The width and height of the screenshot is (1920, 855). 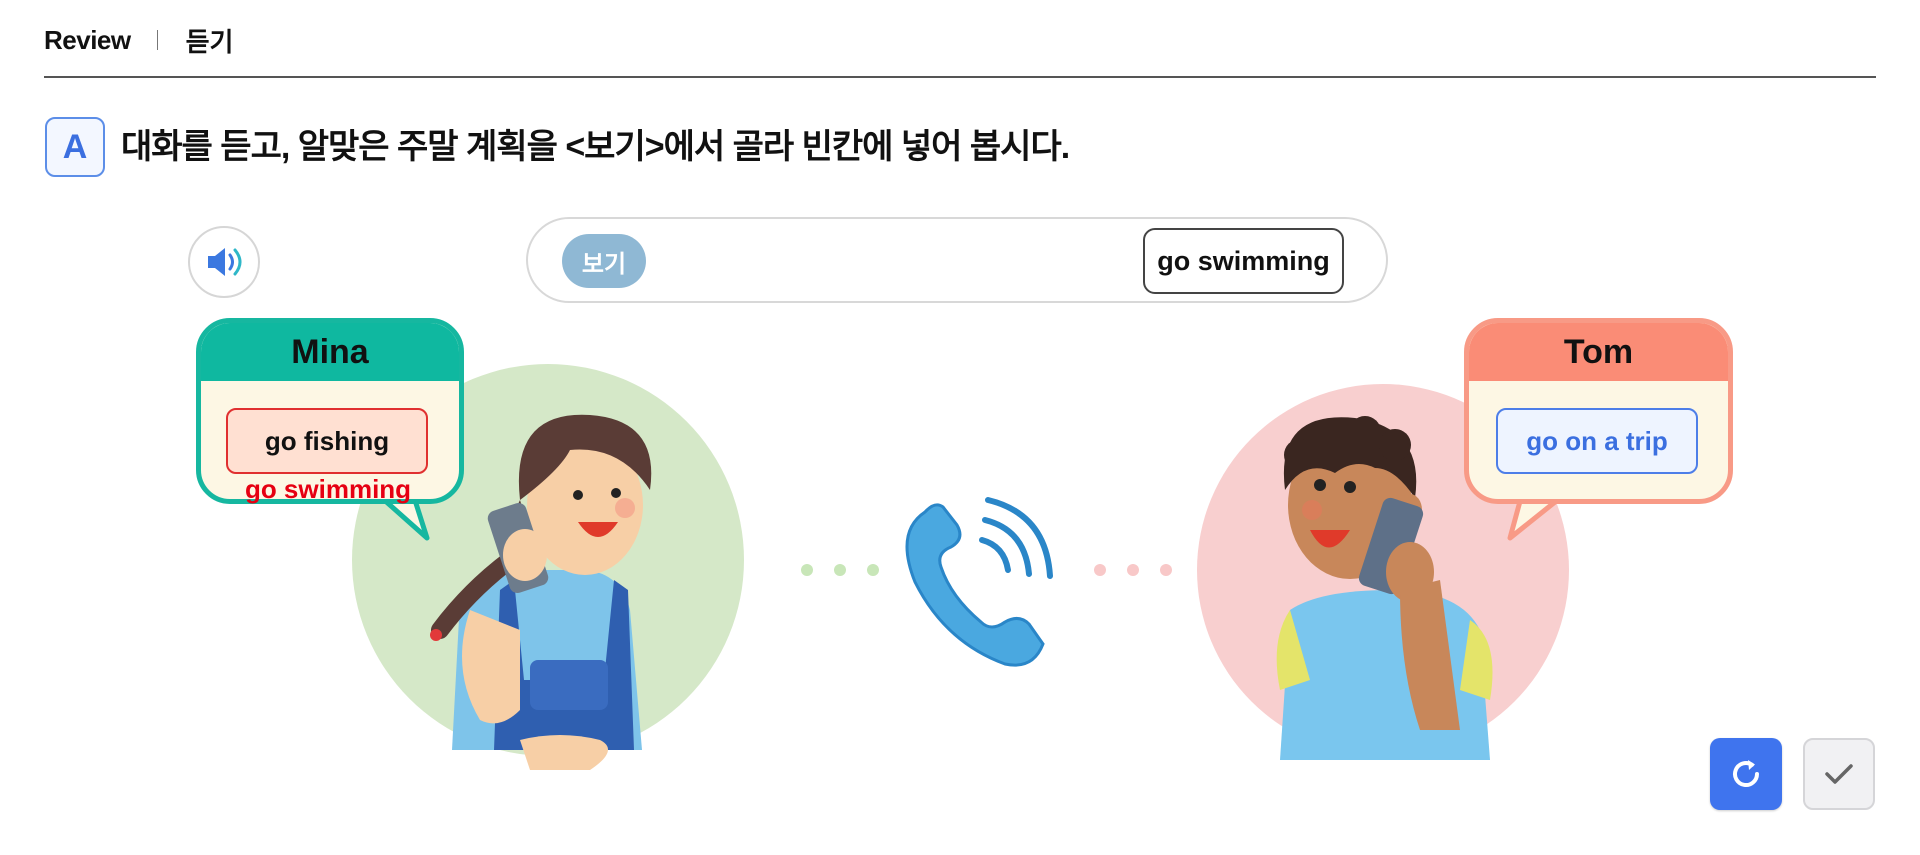 I want to click on tom-name: Tom, so click(x=1598, y=352).